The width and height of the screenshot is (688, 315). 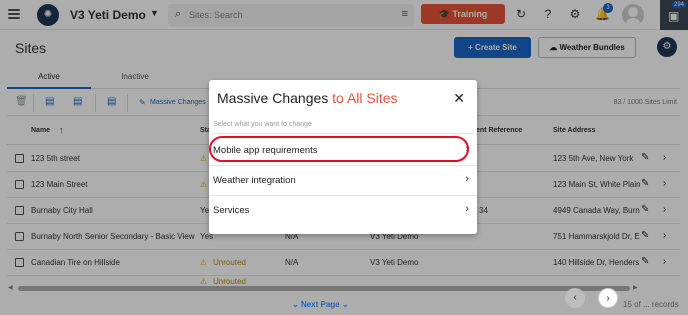 I want to click on scroll-right-icon: ▶, so click(x=635, y=287).